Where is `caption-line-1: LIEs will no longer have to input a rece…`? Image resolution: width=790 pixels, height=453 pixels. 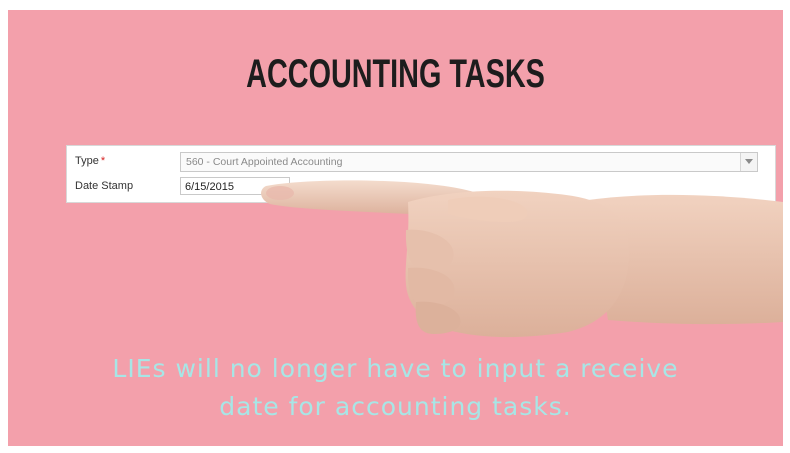
caption-line-1: LIEs will no longer have to input a rece… is located at coordinates (395, 368).